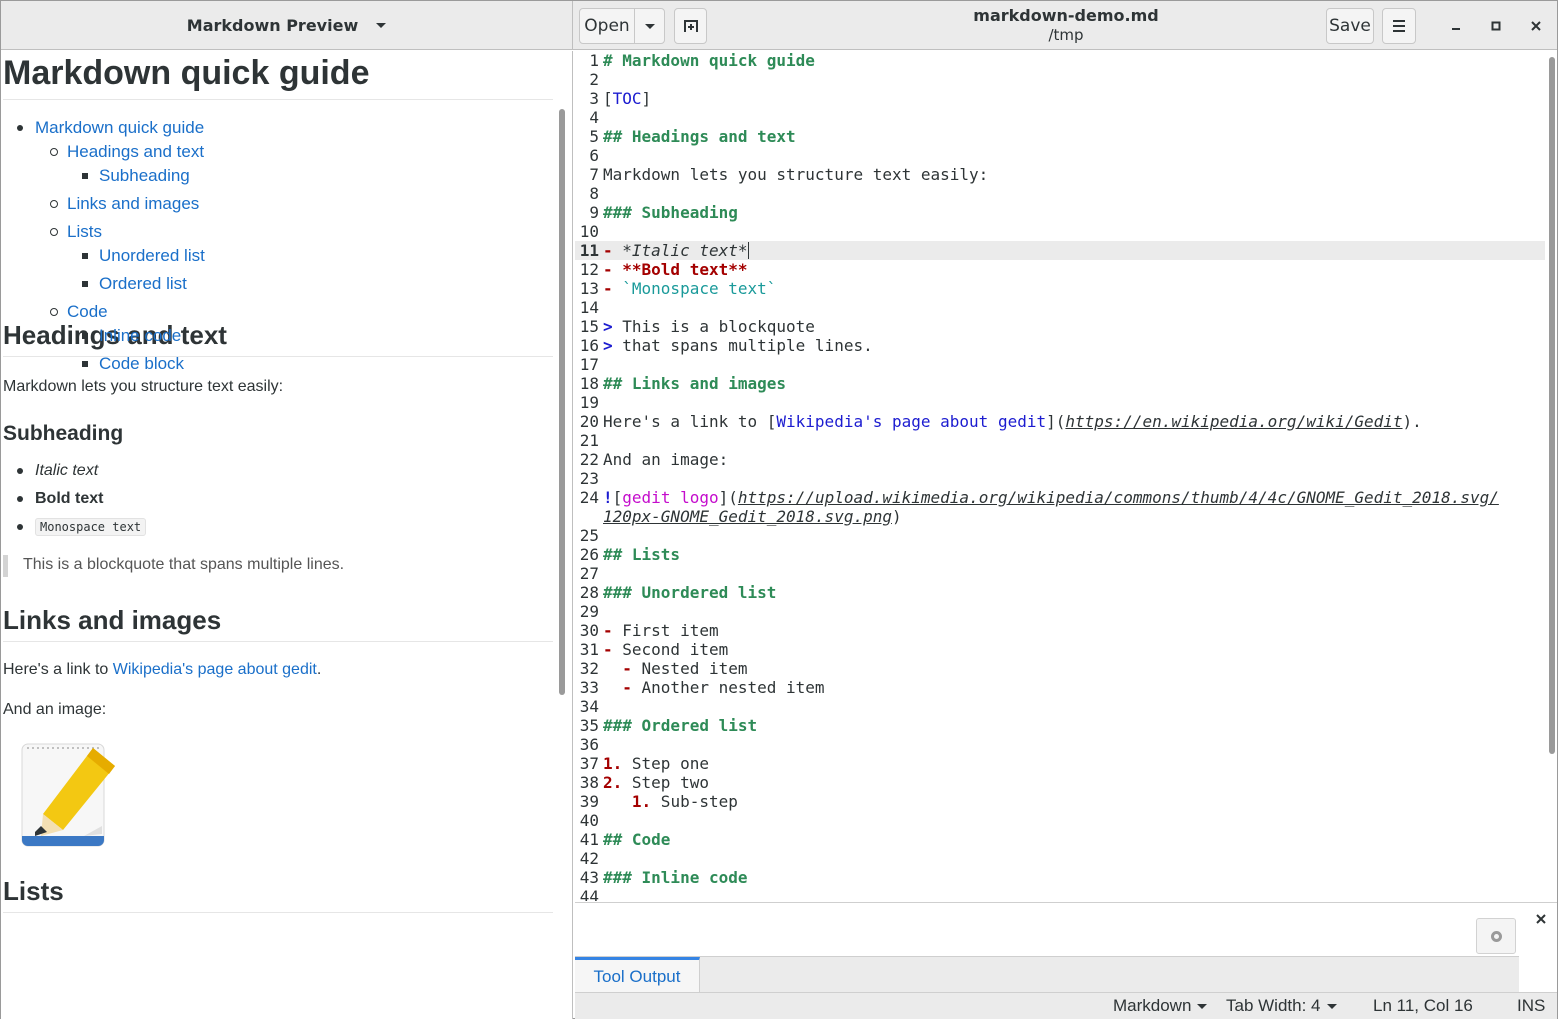  Describe the element at coordinates (690, 421) in the screenshot. I see `text: Here's a link to [` at that location.